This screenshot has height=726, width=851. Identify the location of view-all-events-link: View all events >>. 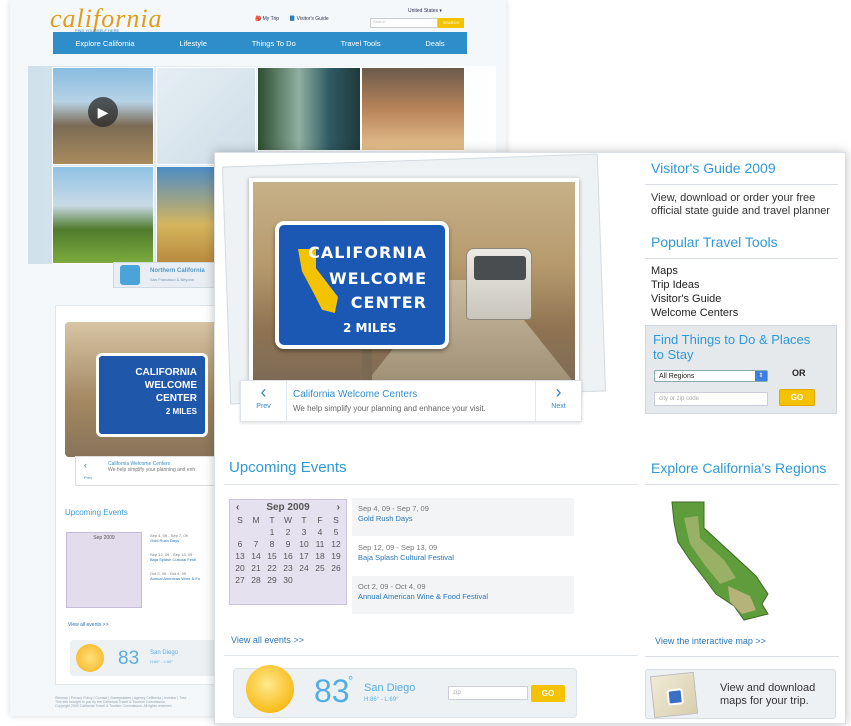
(267, 640).